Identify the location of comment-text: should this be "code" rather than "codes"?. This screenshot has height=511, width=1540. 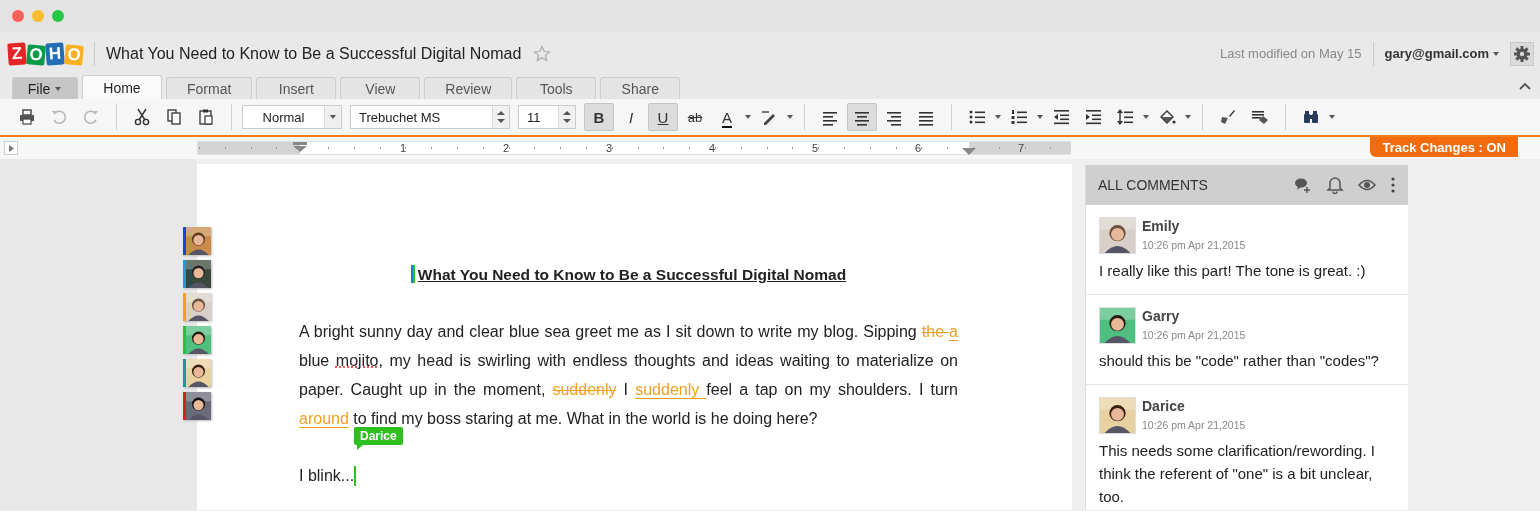
(1239, 361).